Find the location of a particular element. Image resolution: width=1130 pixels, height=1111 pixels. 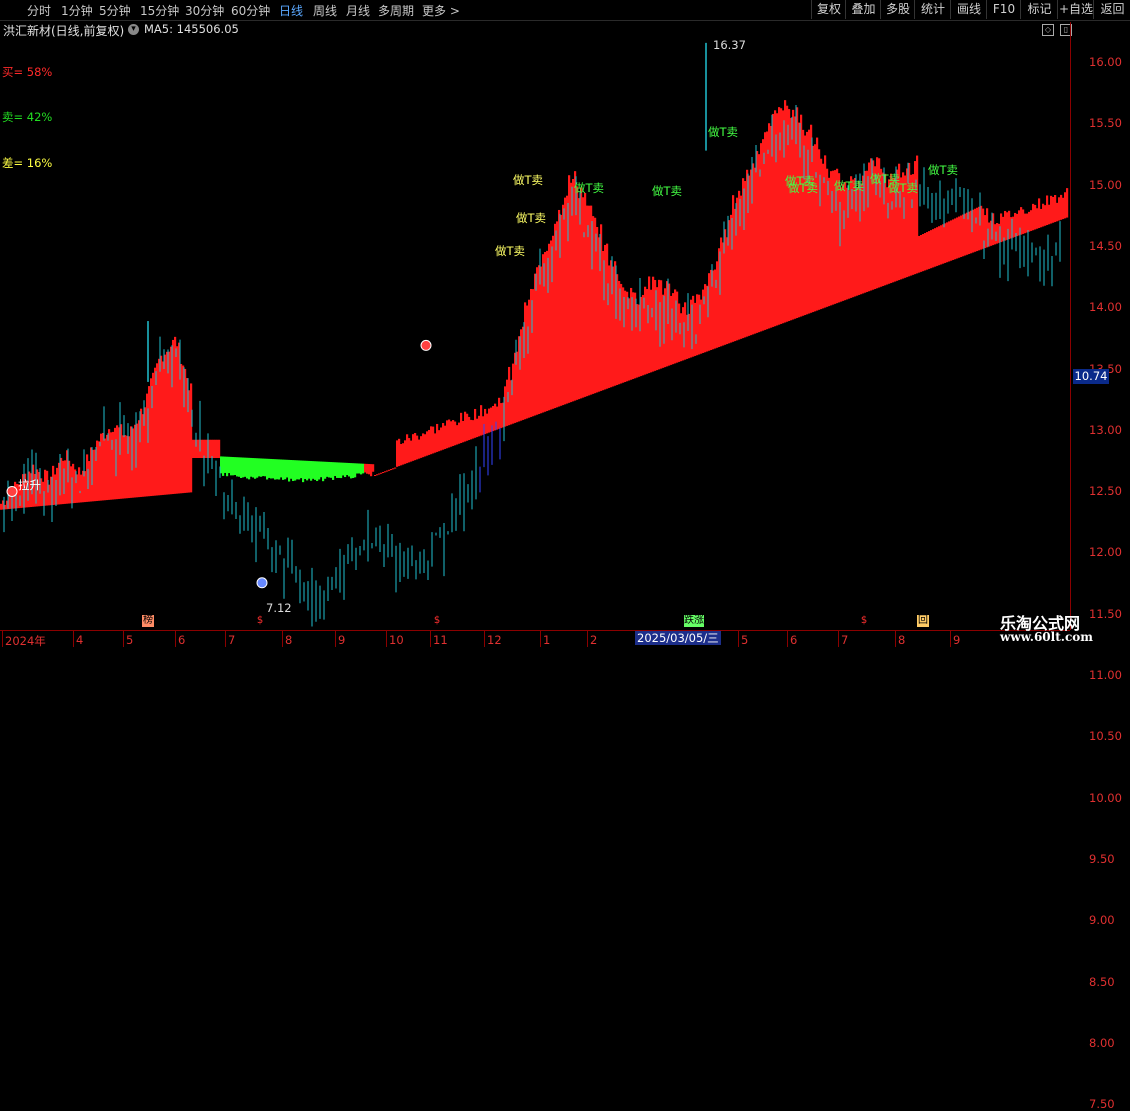

tab-6: 日线 is located at coordinates (291, 10).